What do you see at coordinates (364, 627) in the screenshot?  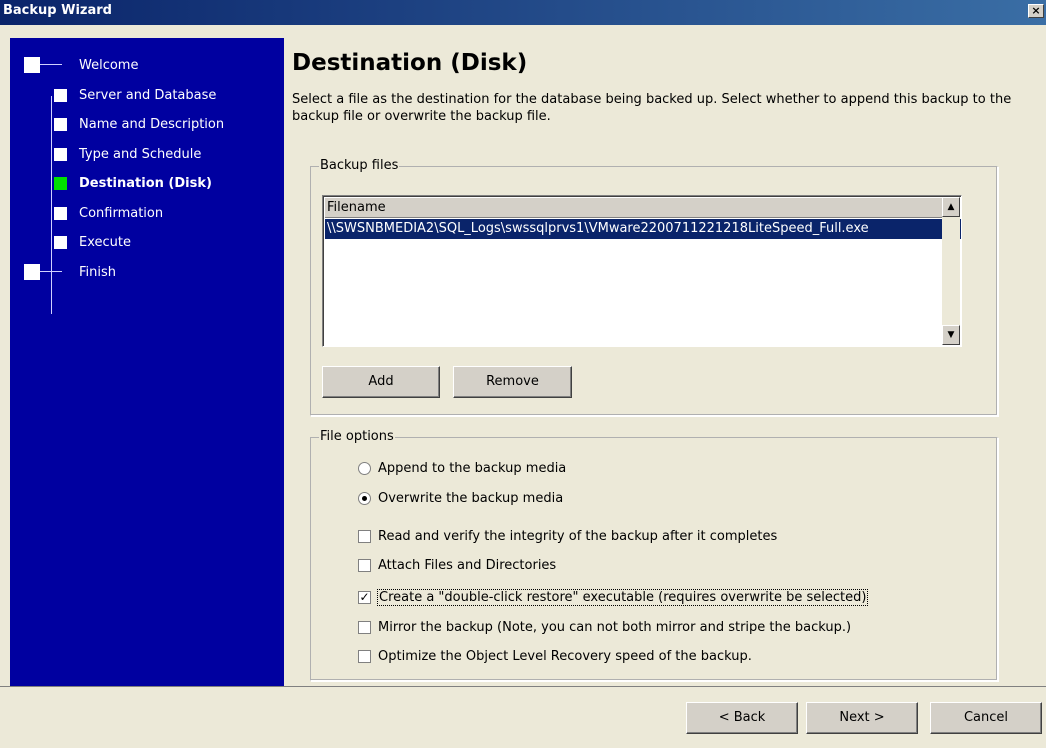 I see `mirror-backup-checkbox` at bounding box center [364, 627].